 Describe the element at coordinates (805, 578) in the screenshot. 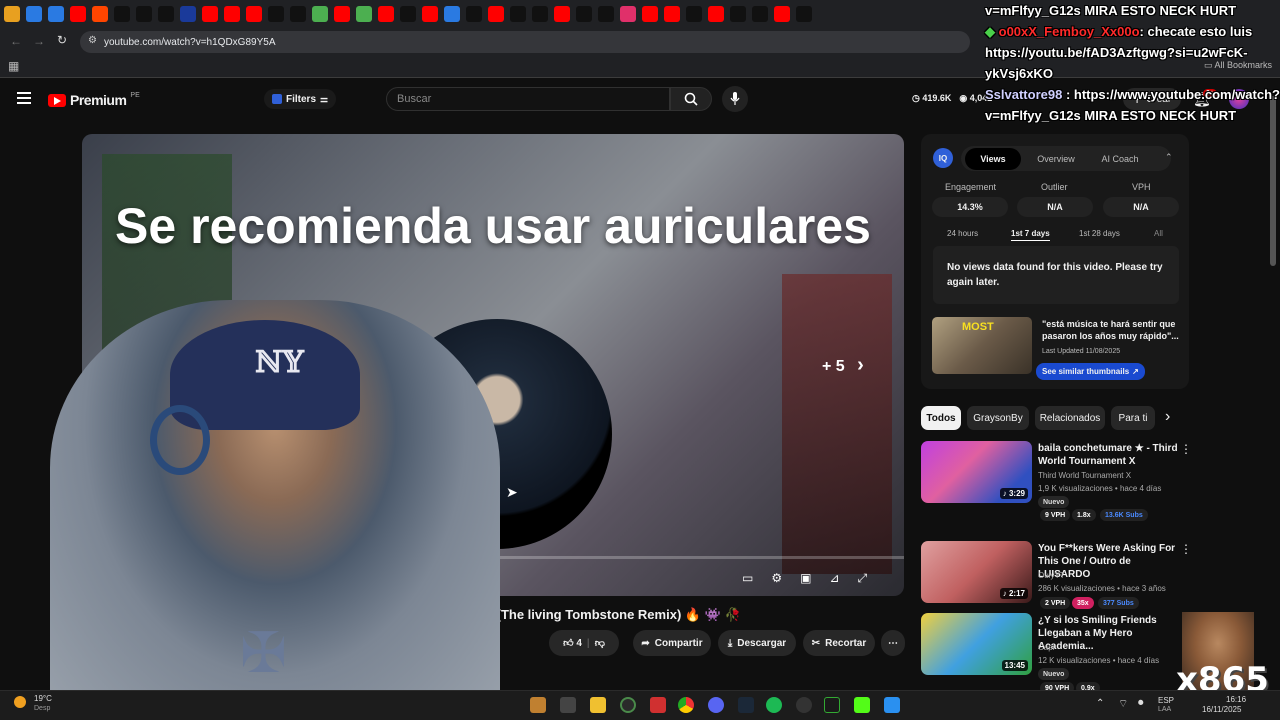

I see `miniplayer-icon: ▣` at that location.